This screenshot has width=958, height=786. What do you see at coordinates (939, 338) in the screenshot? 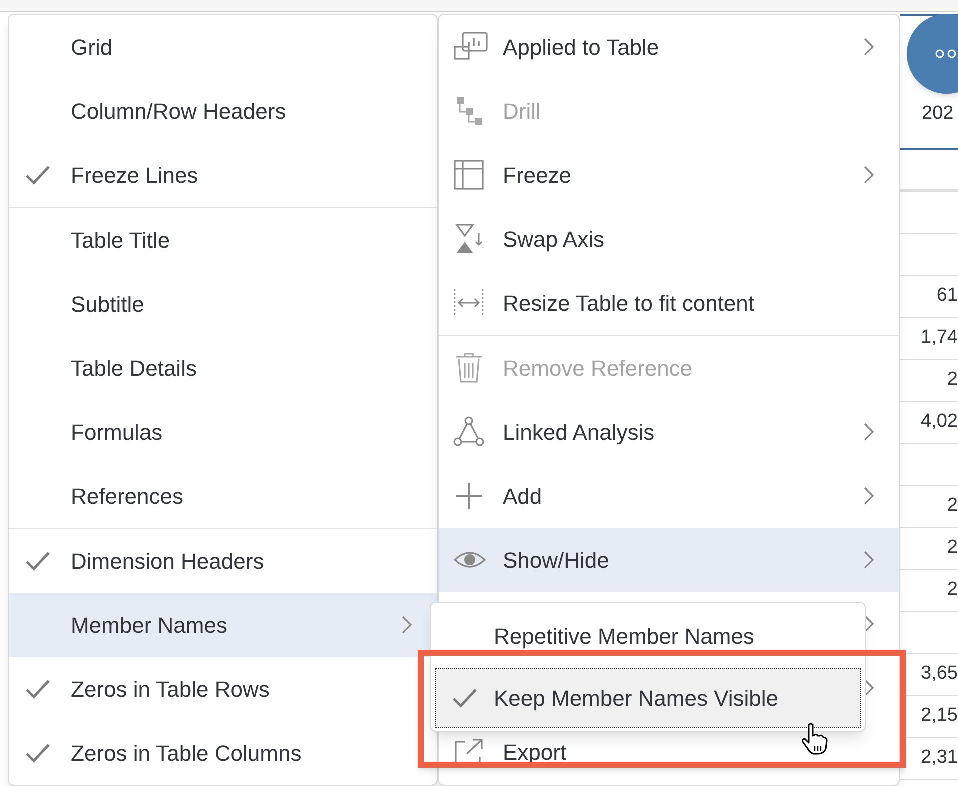
I see `table-cell-text: 1,74` at bounding box center [939, 338].